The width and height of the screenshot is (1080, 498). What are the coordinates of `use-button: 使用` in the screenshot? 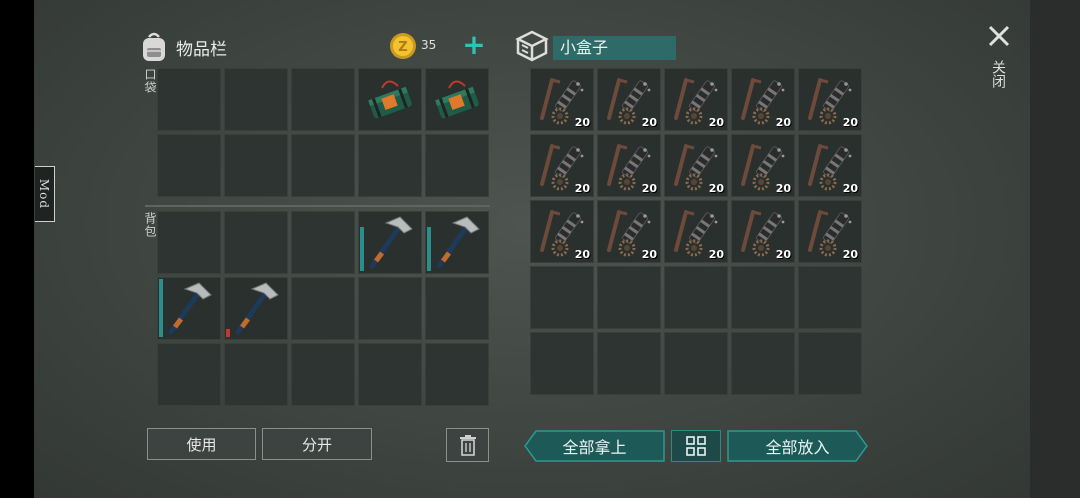 It's located at (201, 444).